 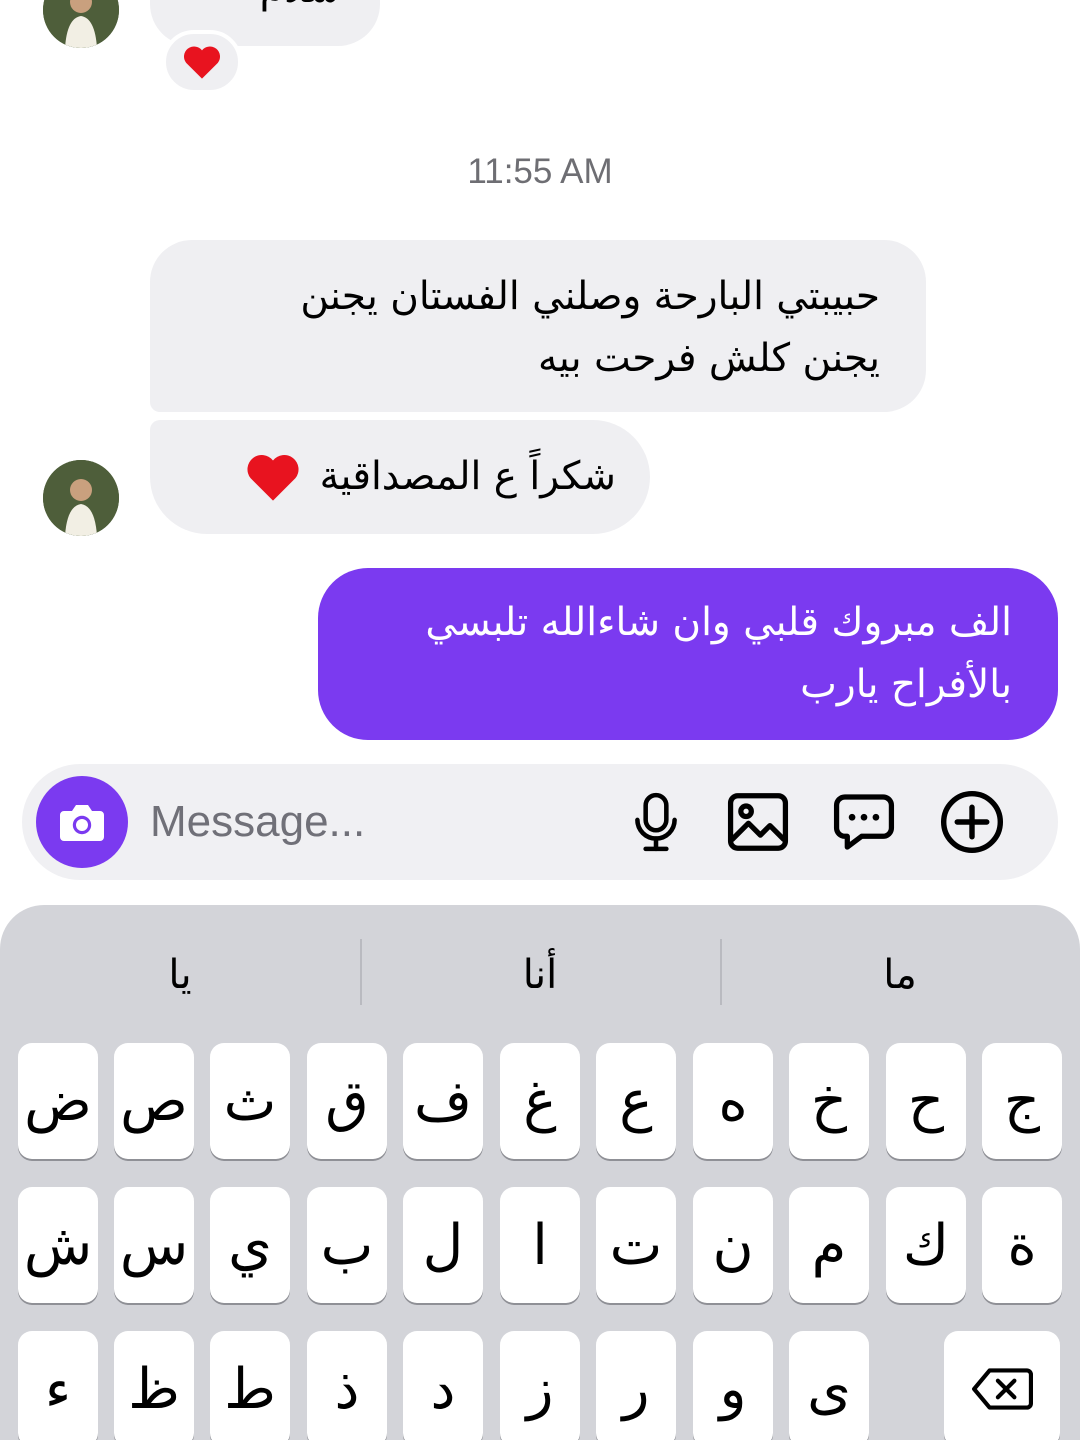 I want to click on message-text: حبيبتي البارحة وصلني الفستان يجنن, so click(x=590, y=296).